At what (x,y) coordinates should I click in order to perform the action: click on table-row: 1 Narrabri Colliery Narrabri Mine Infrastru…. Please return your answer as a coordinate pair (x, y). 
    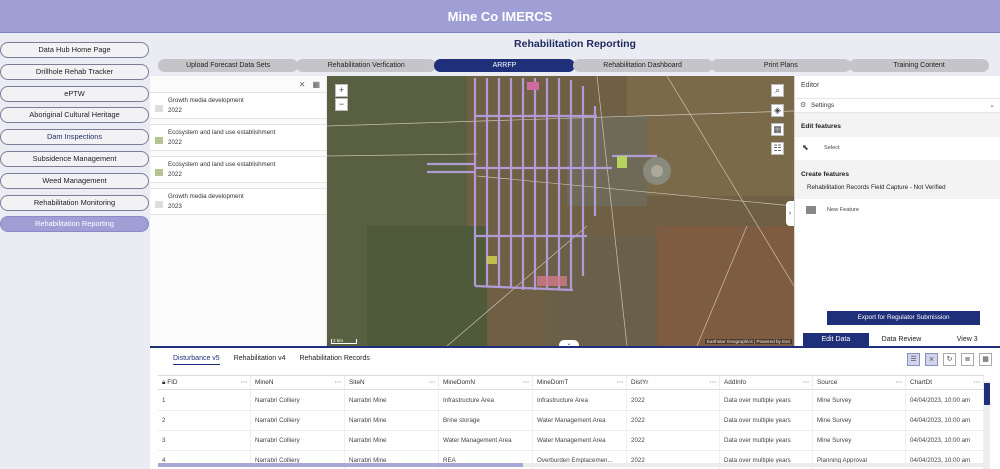
    Looking at the image, I should click on (571, 401).